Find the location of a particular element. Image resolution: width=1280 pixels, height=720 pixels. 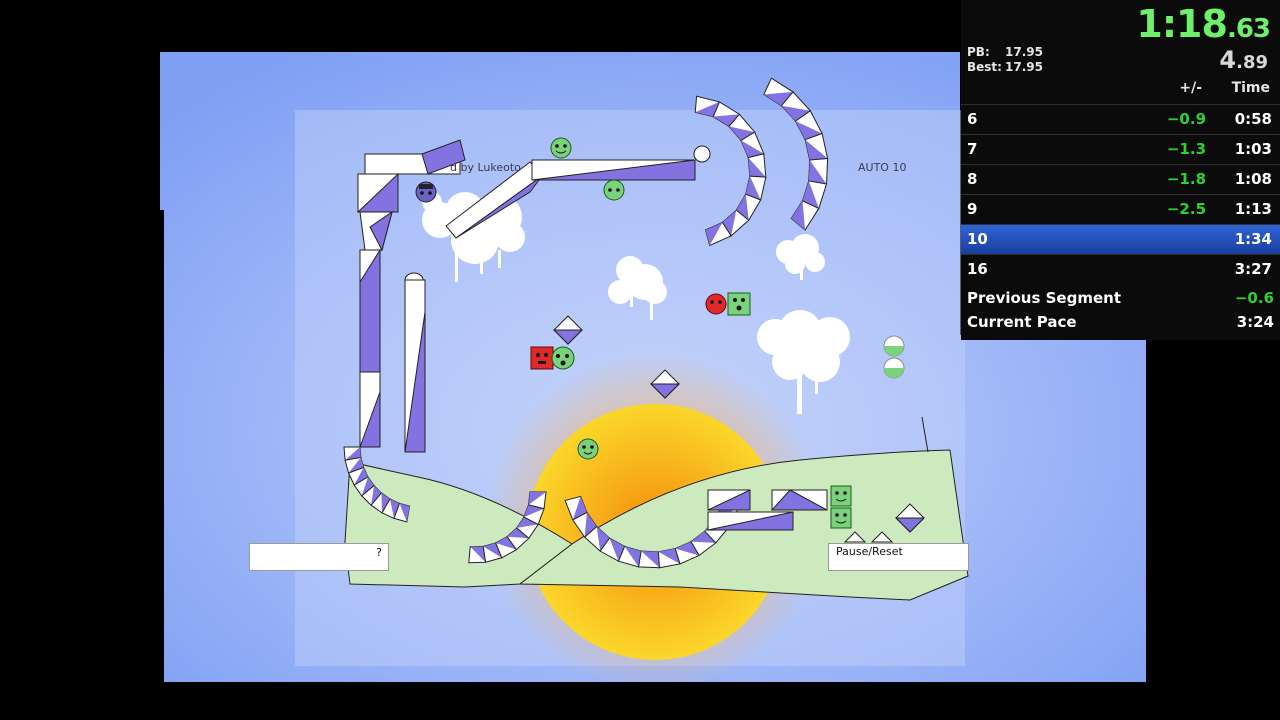

split-row: 9 −2.5 1:13 is located at coordinates (1120, 209).